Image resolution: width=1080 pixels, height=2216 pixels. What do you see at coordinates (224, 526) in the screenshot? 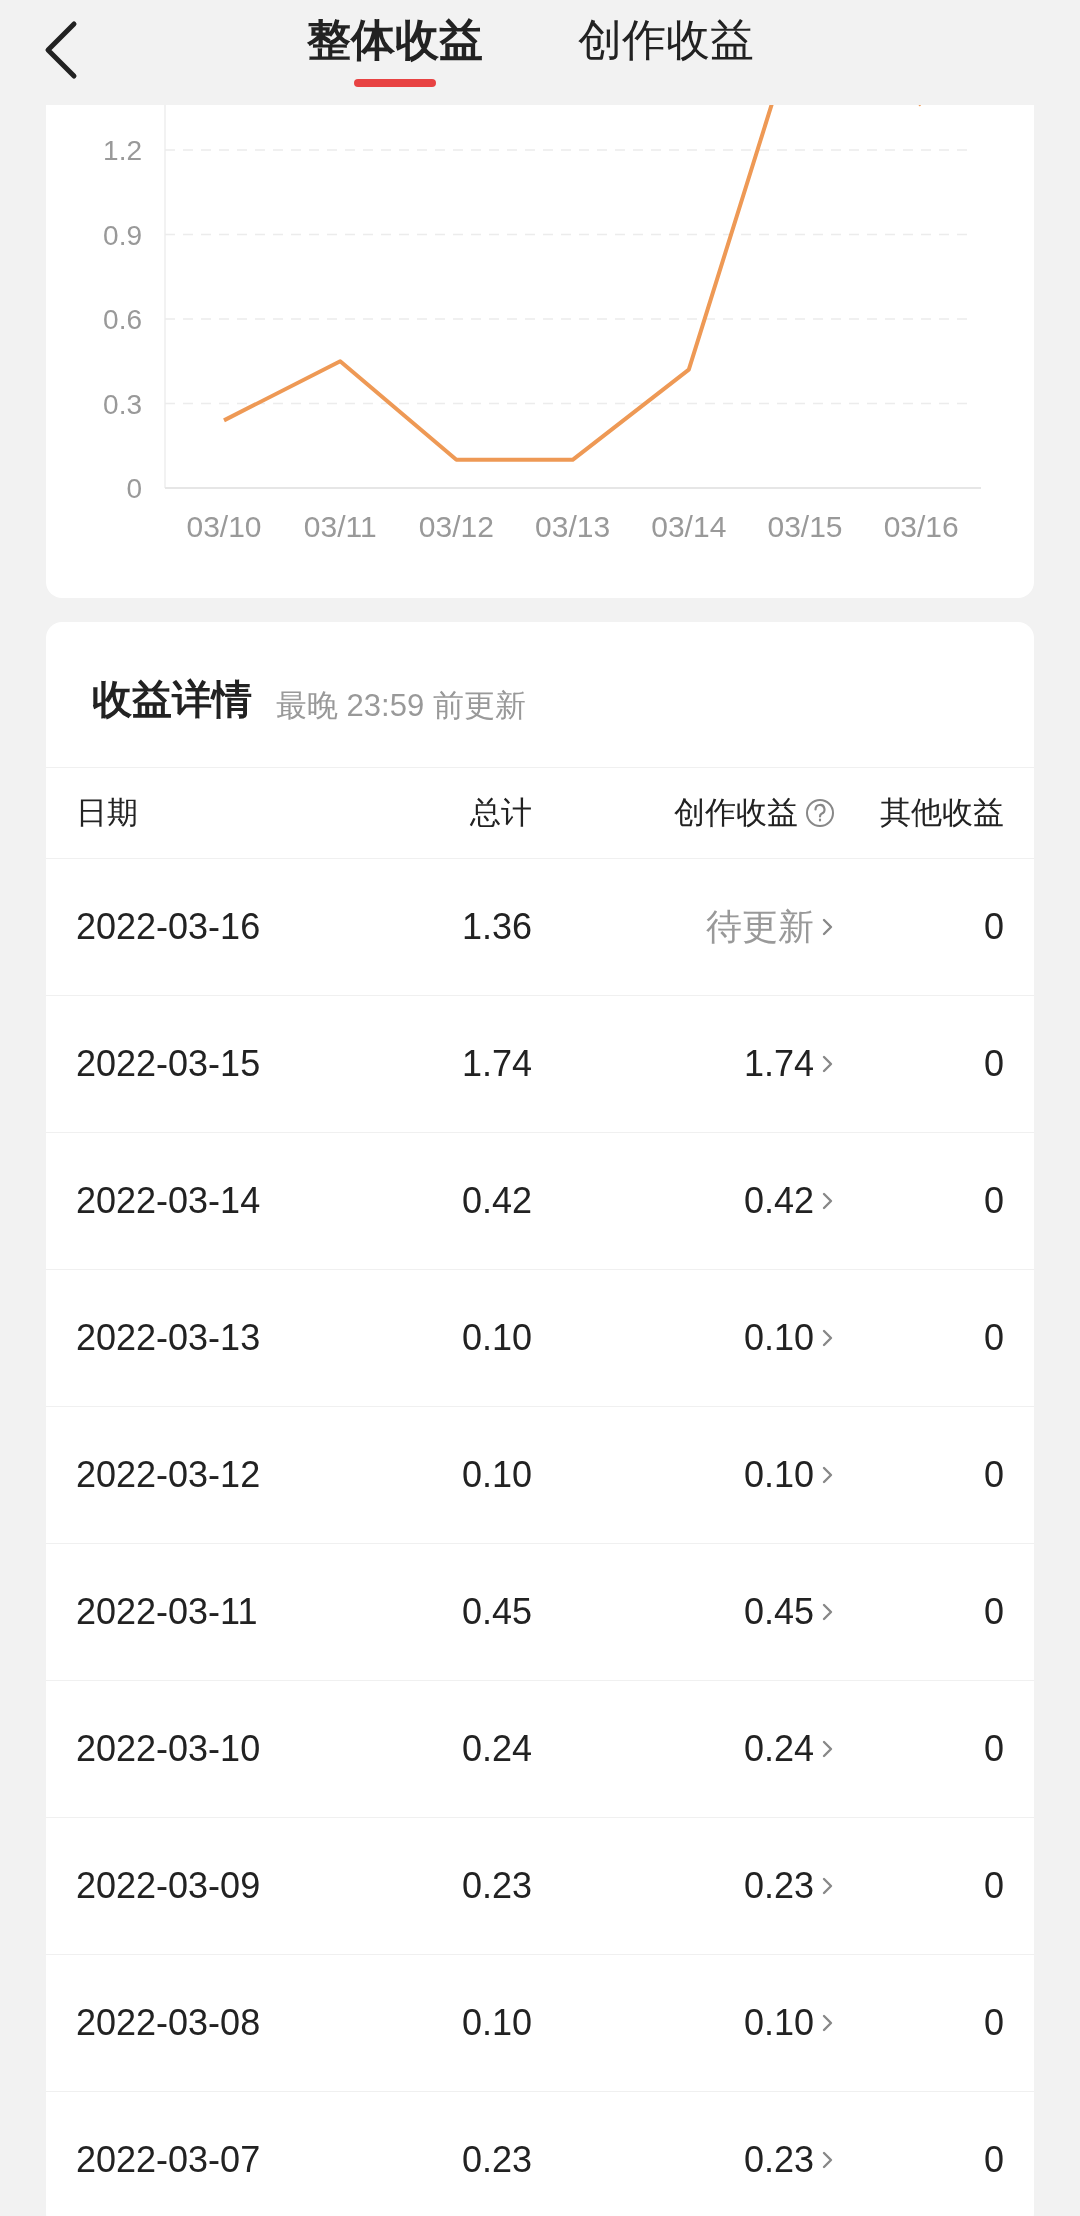
I see `axis-tick-label: 03/10` at bounding box center [224, 526].